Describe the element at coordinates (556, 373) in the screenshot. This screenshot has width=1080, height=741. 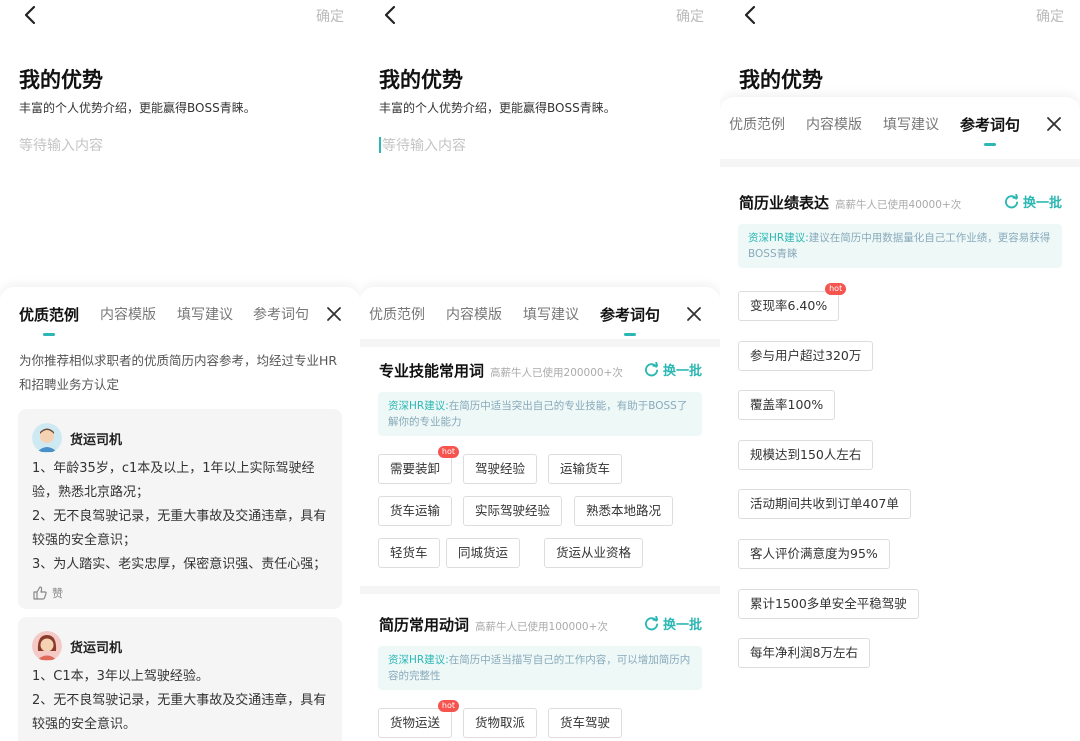
I see `usage-count: 高薪牛人已使用200000+次` at that location.